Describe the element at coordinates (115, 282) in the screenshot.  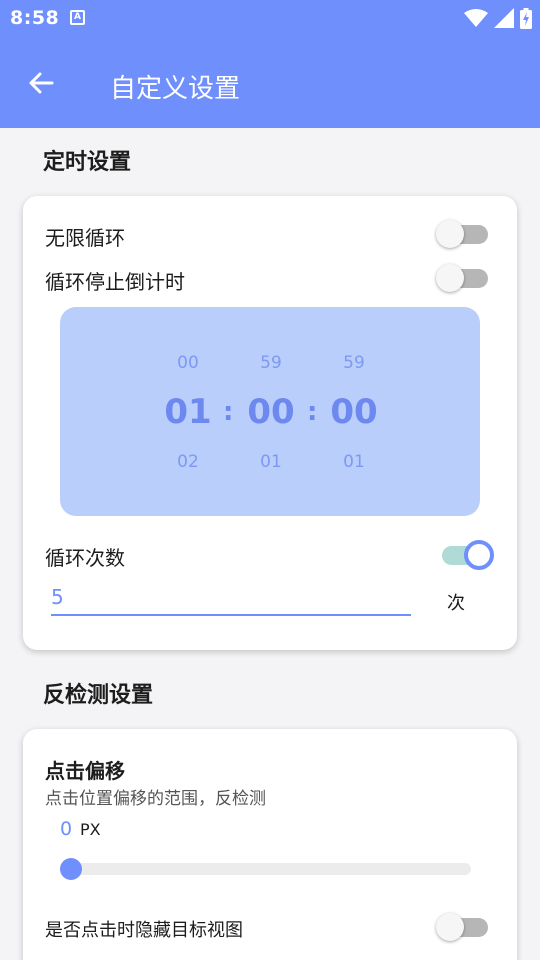
I see `loop-countdown-label: 循环停止倒计时` at that location.